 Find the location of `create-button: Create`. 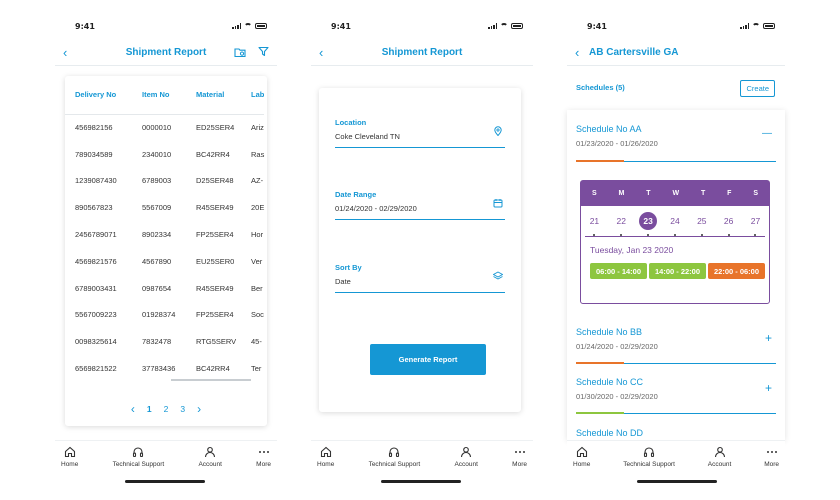

create-button: Create is located at coordinates (757, 88).